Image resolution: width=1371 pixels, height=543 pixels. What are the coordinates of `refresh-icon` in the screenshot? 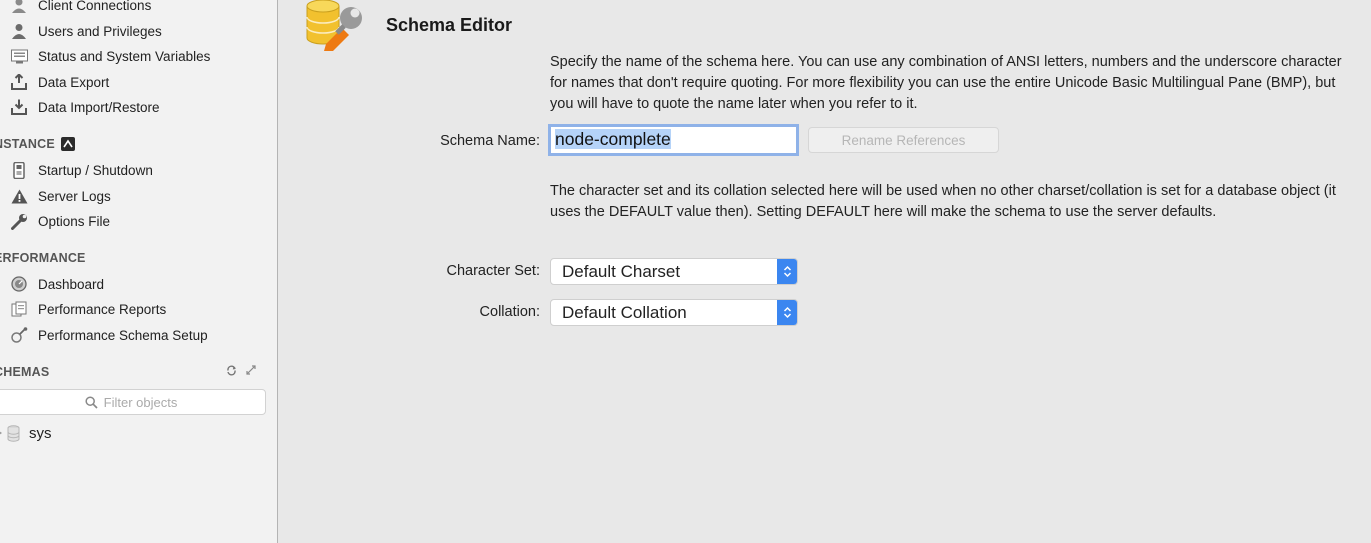 It's located at (231, 370).